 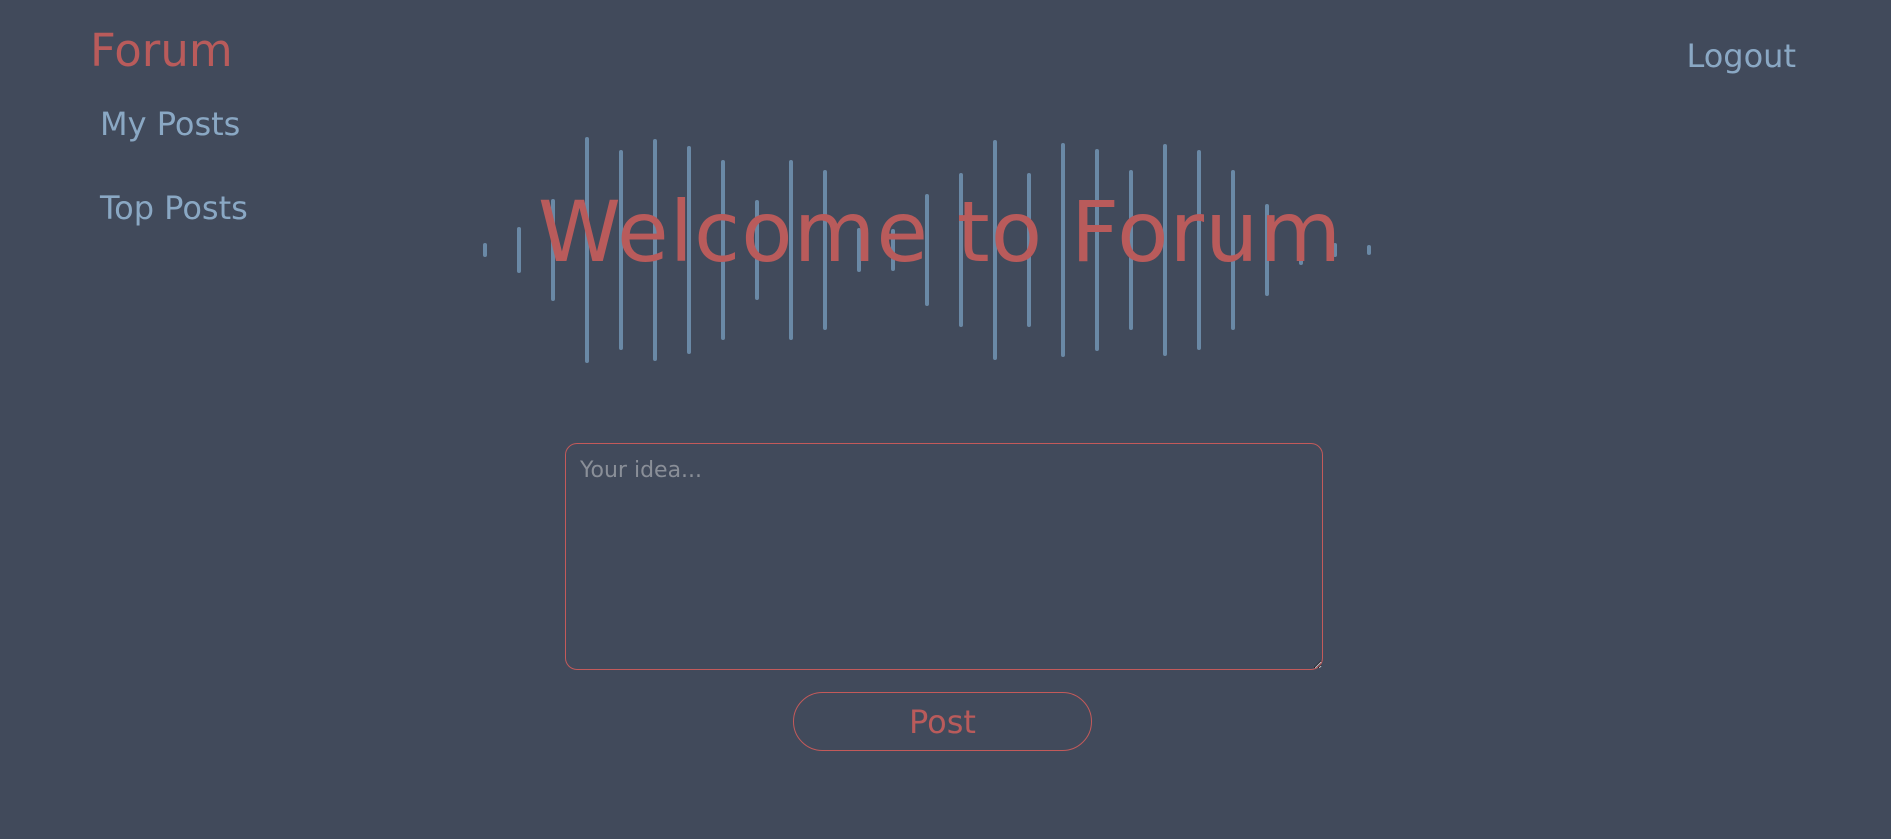 I want to click on logout-link: Logout, so click(x=1741, y=56).